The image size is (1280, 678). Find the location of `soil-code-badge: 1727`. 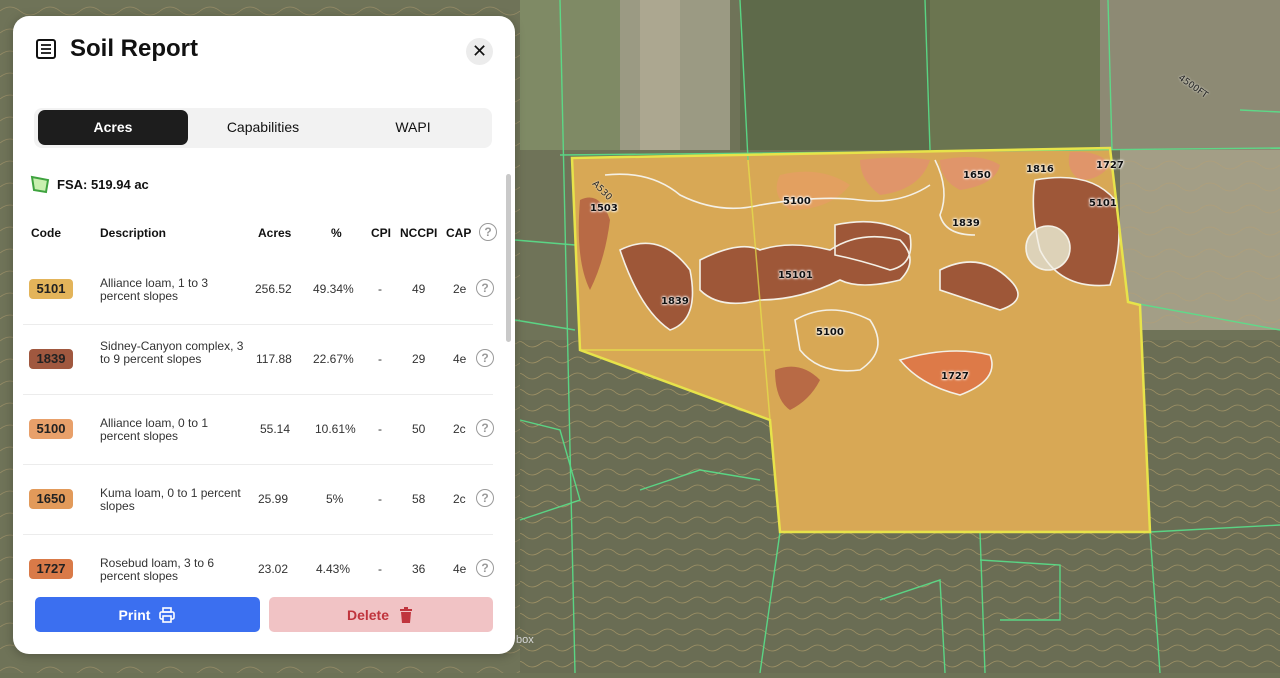

soil-code-badge: 1727 is located at coordinates (51, 569).